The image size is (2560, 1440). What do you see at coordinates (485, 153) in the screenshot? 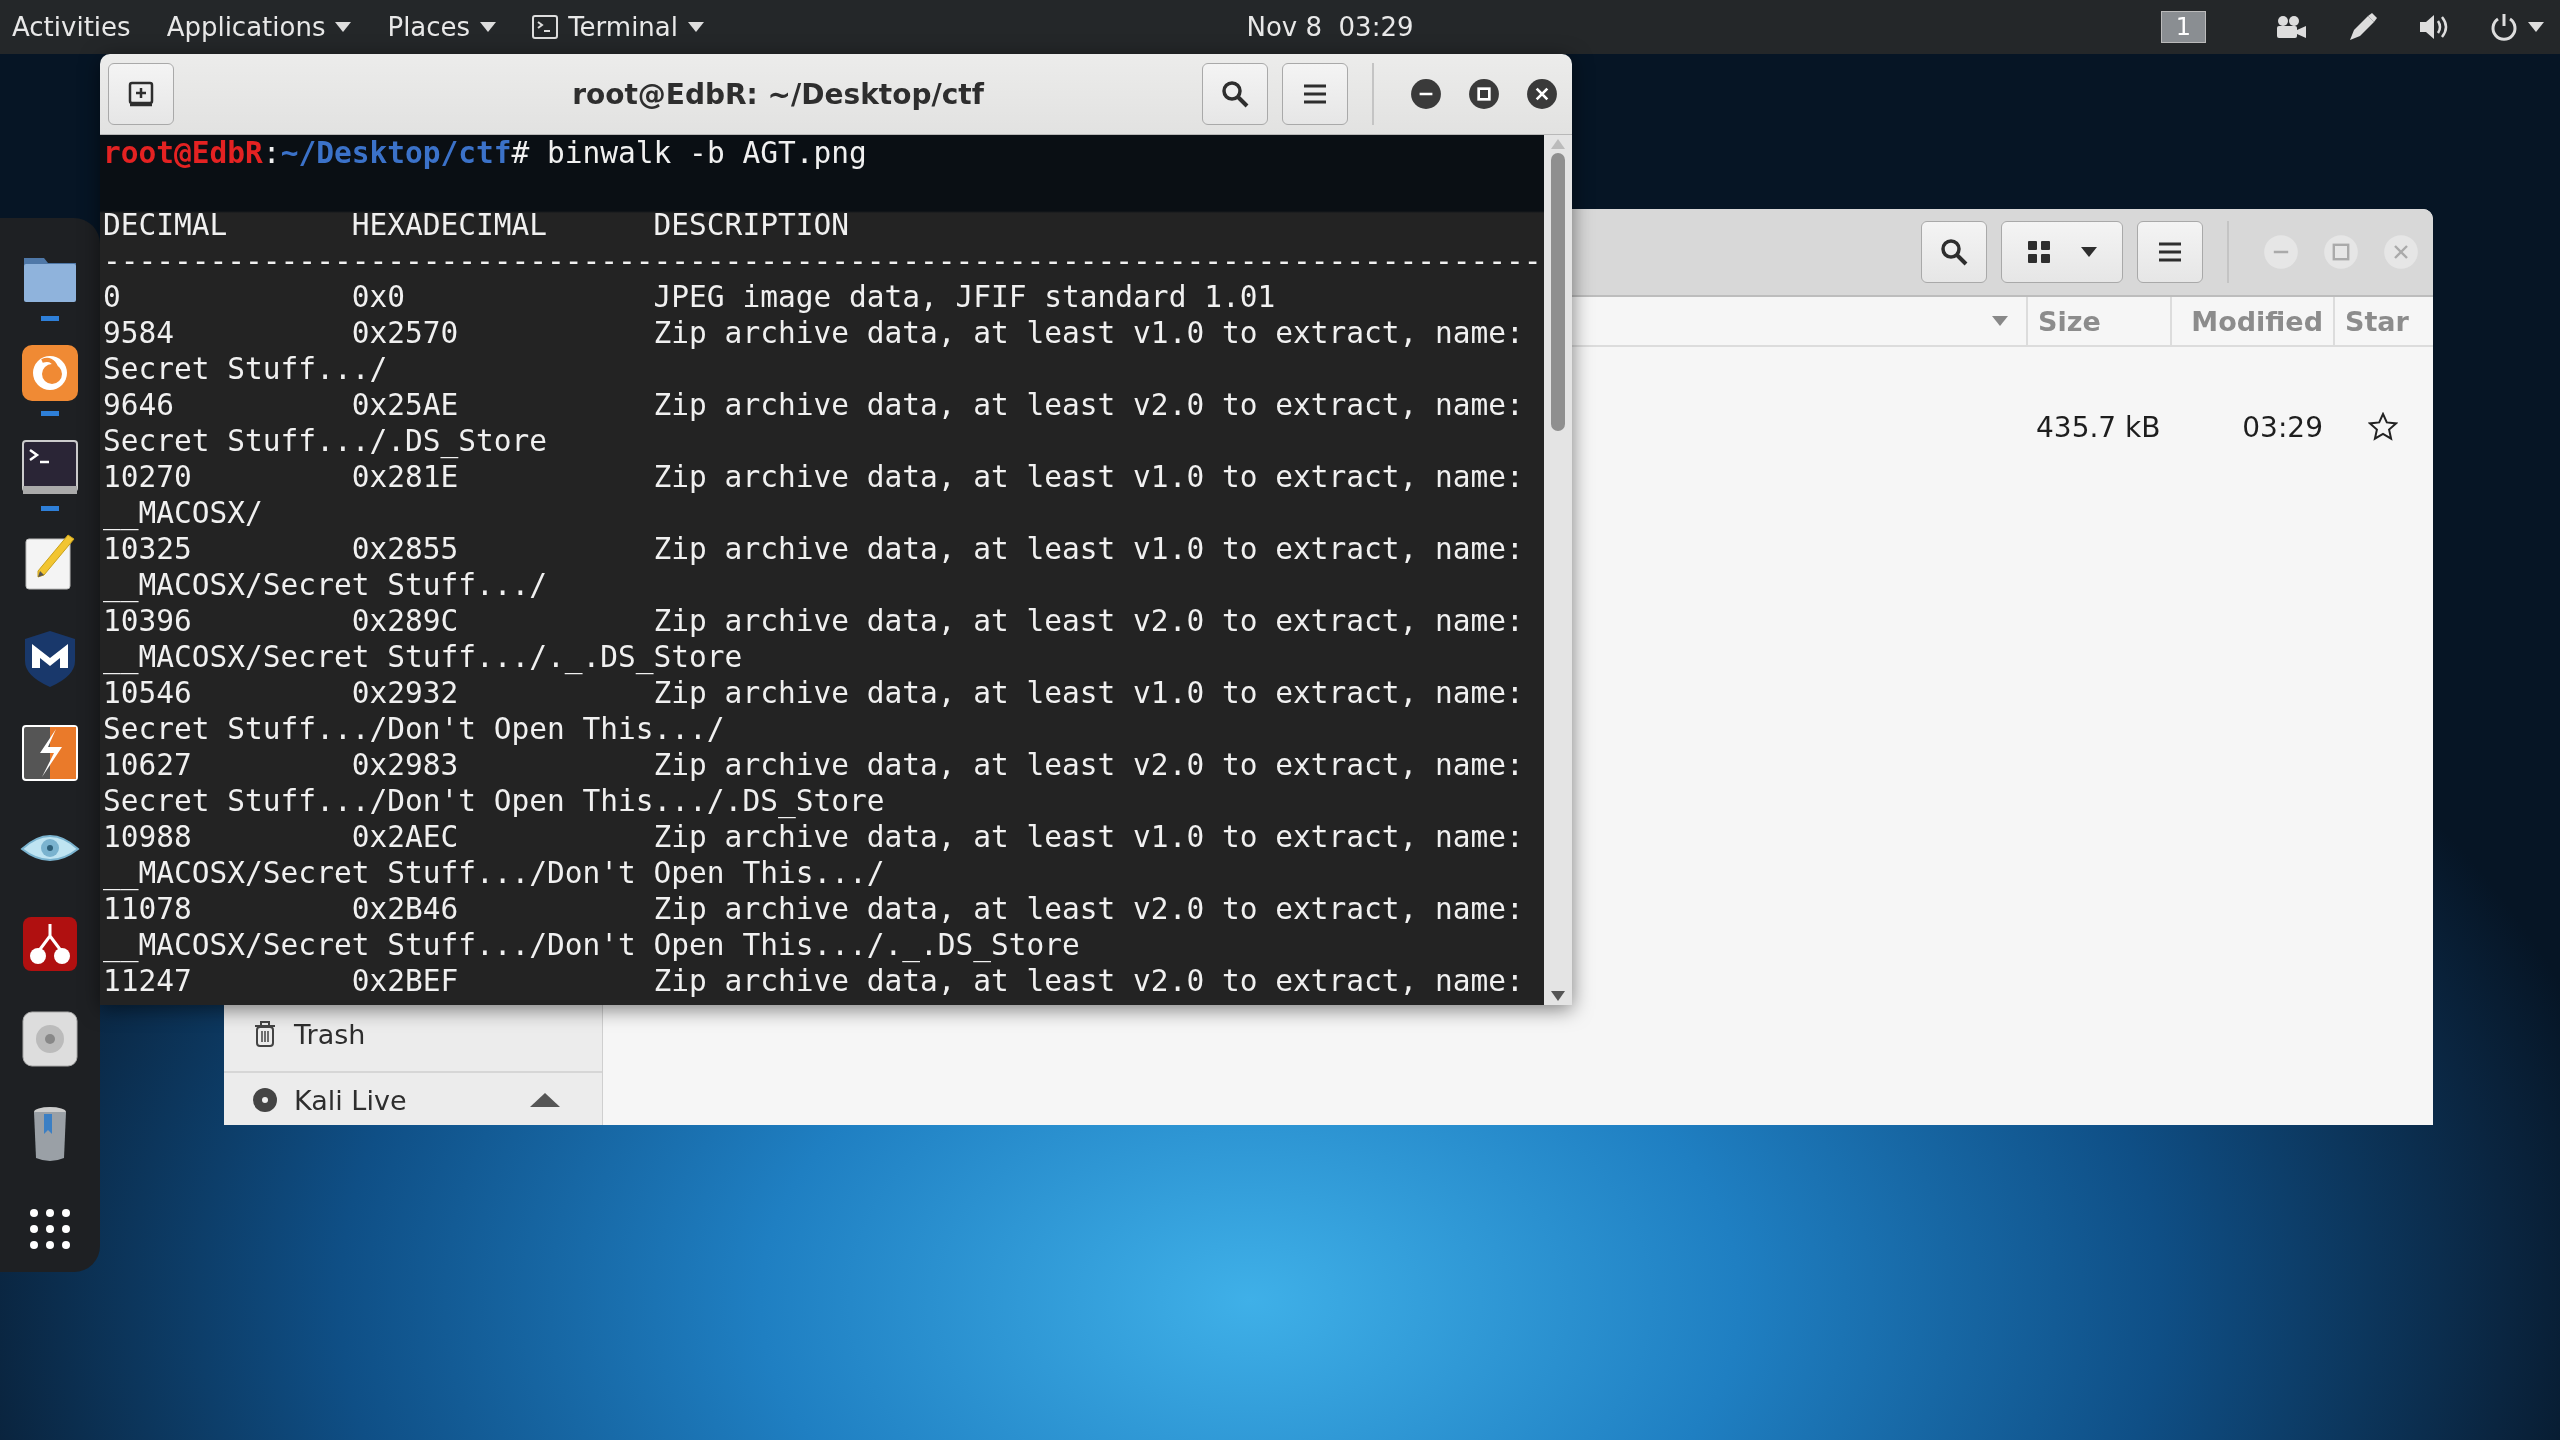
I see `command-line: root@EdbR:~/Desktop/ctf# binwalk -b AGT.png` at bounding box center [485, 153].